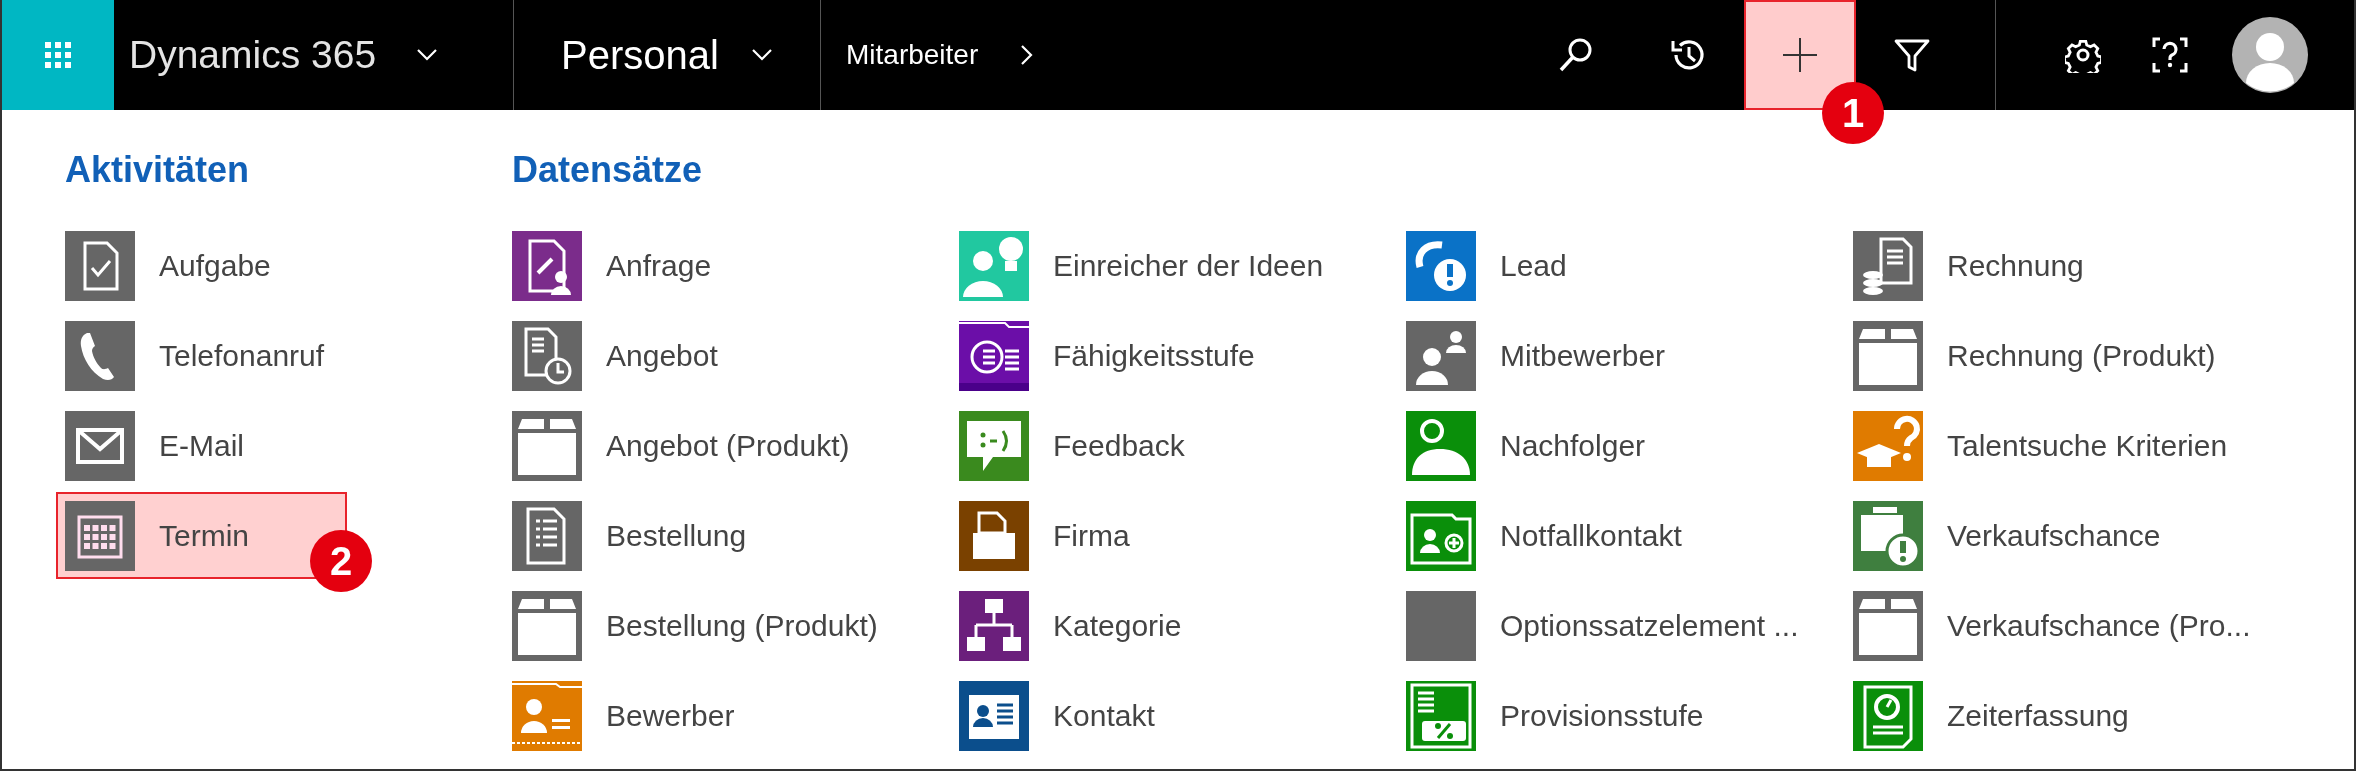 Image resolution: width=2356 pixels, height=771 pixels. Describe the element at coordinates (2081, 355) in the screenshot. I see `item-label: Rechnung (Produkt)` at that location.